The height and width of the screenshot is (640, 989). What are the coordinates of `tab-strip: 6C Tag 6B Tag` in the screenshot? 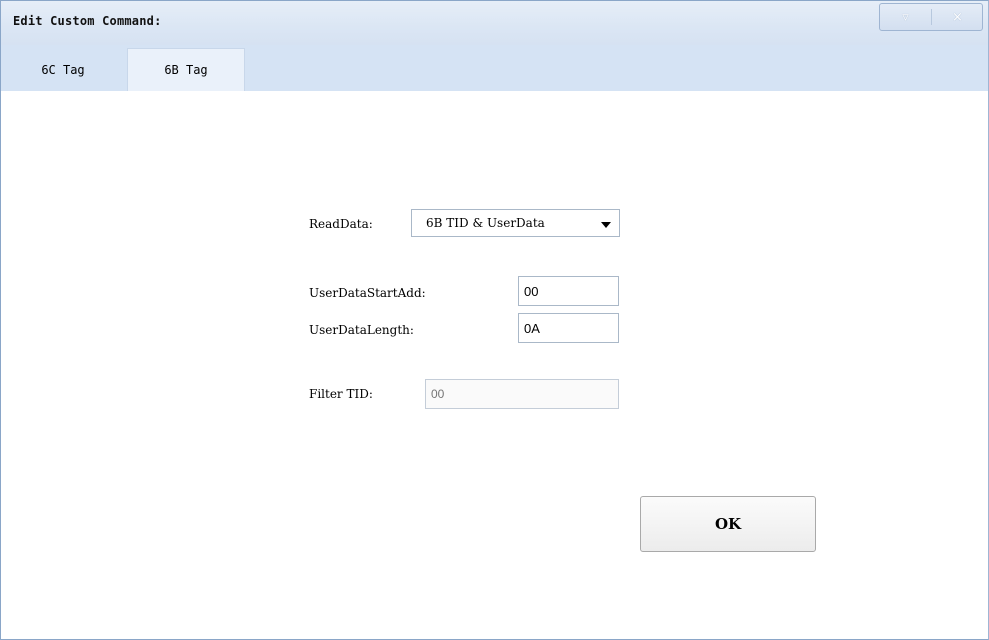 It's located at (494, 68).